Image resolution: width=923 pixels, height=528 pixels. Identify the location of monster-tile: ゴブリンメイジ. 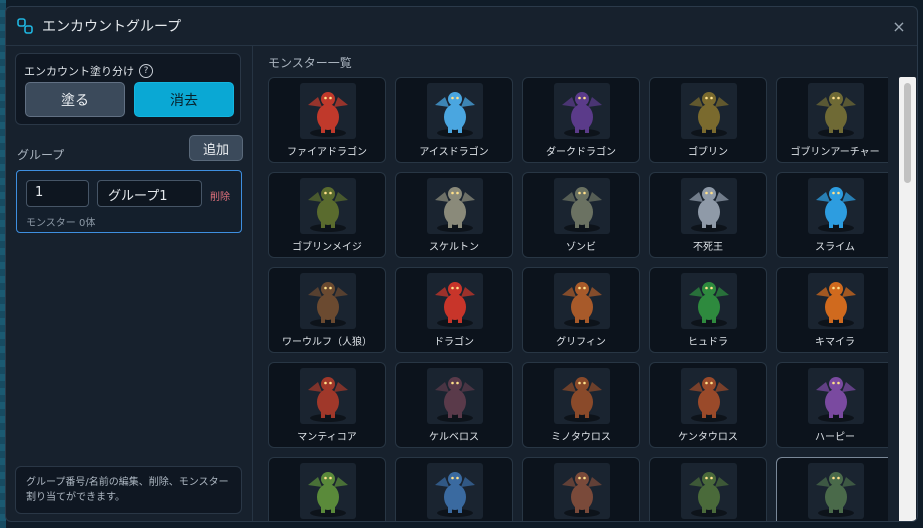
(327, 215).